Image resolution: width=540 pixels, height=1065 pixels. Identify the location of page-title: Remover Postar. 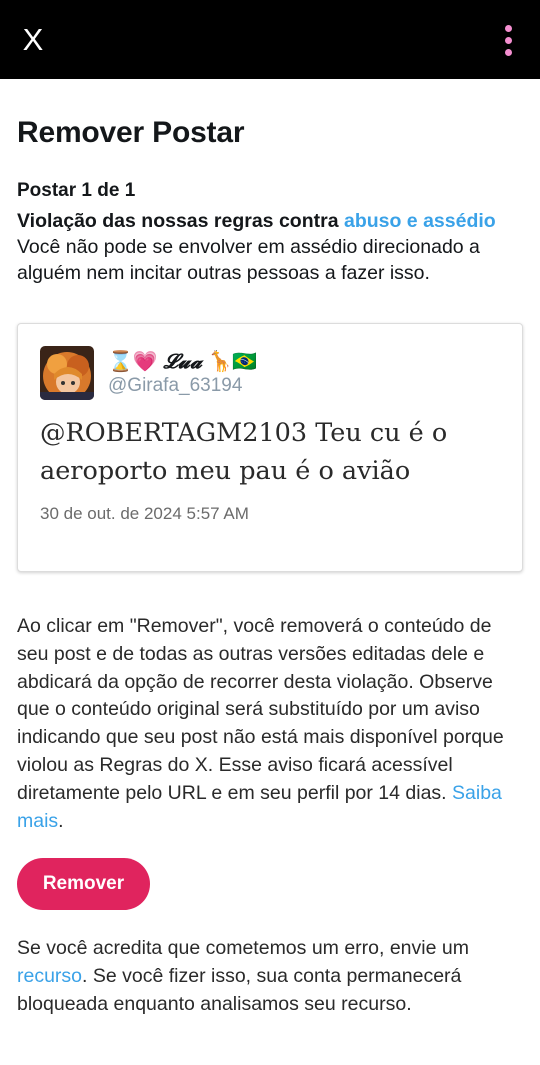
(131, 132).